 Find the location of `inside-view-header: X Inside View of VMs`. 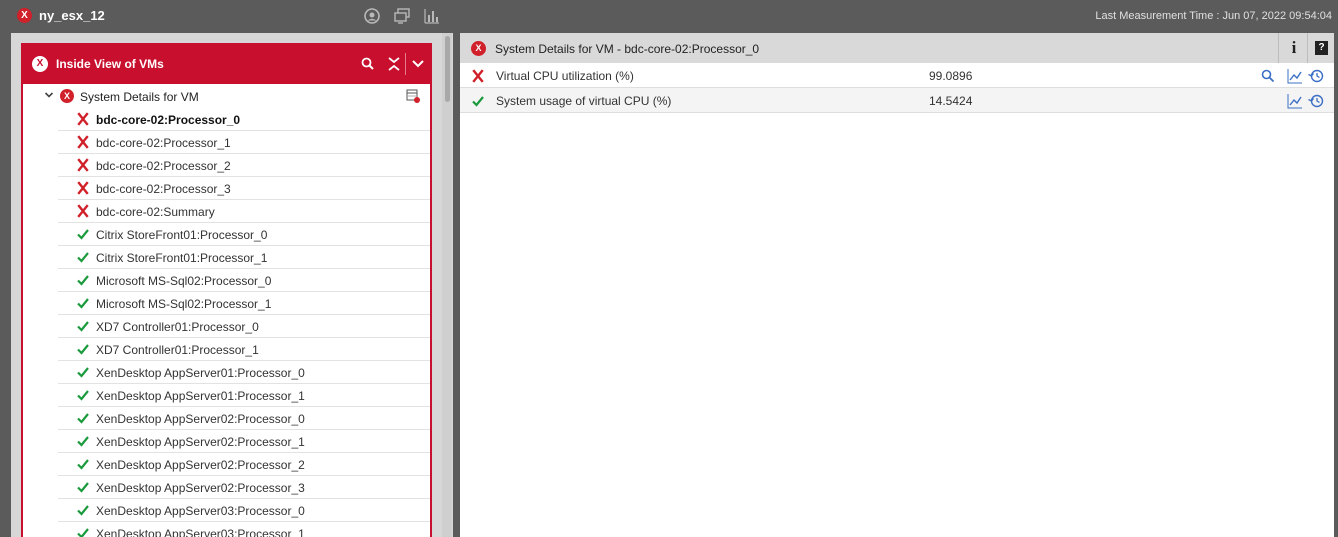

inside-view-header: X Inside View of VMs is located at coordinates (226, 64).